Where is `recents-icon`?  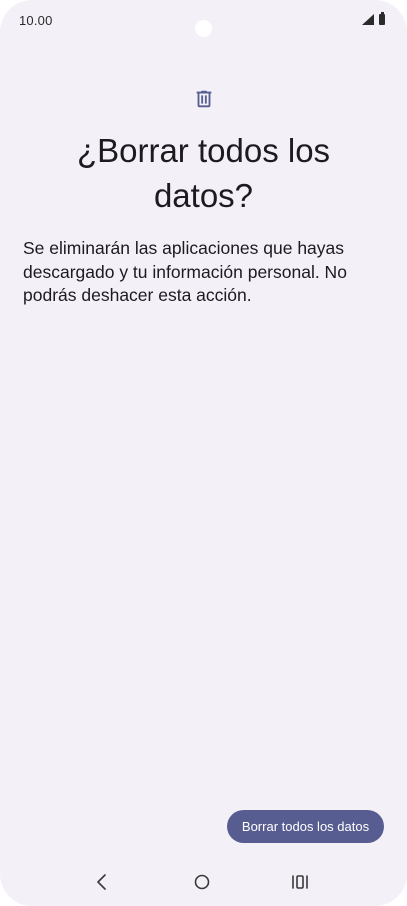
recents-icon is located at coordinates (300, 882).